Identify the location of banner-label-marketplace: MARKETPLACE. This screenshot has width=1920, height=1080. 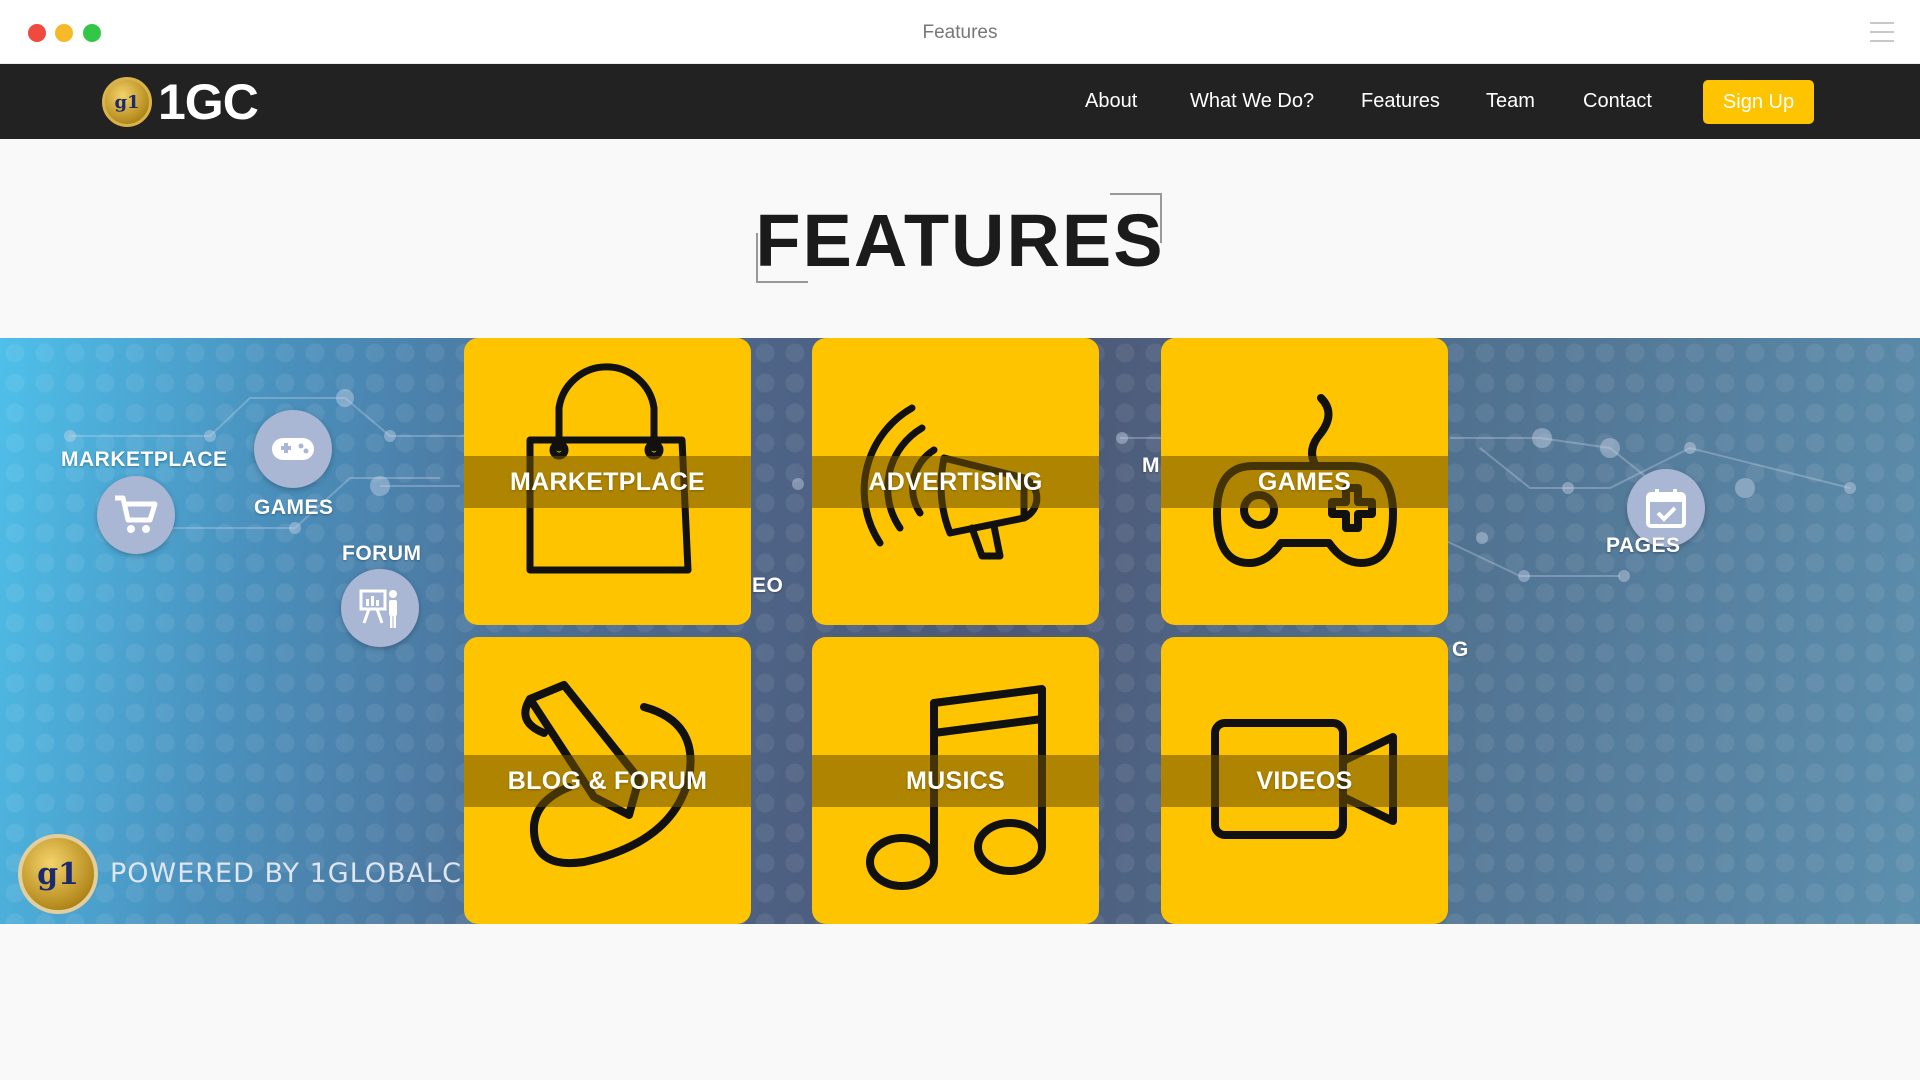
(144, 459).